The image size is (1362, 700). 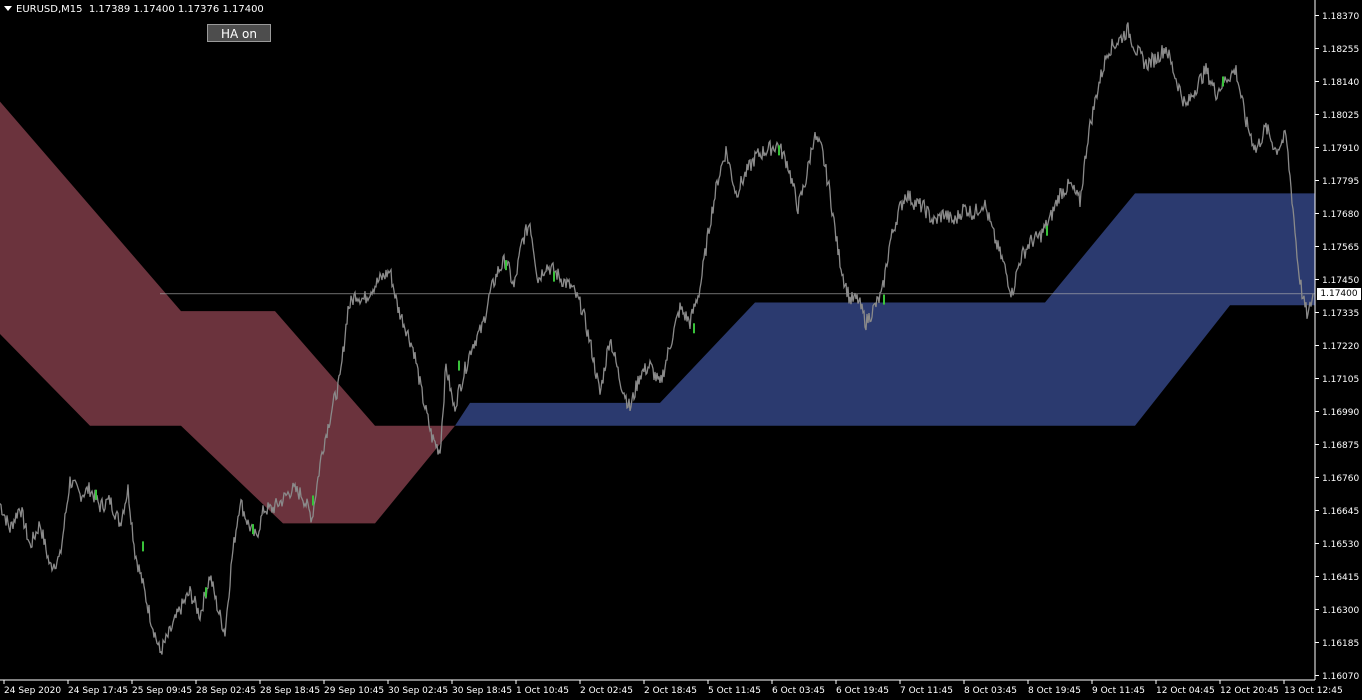 What do you see at coordinates (862, 691) in the screenshot?
I see `x-tick-label: 6 Oct 19:45` at bounding box center [862, 691].